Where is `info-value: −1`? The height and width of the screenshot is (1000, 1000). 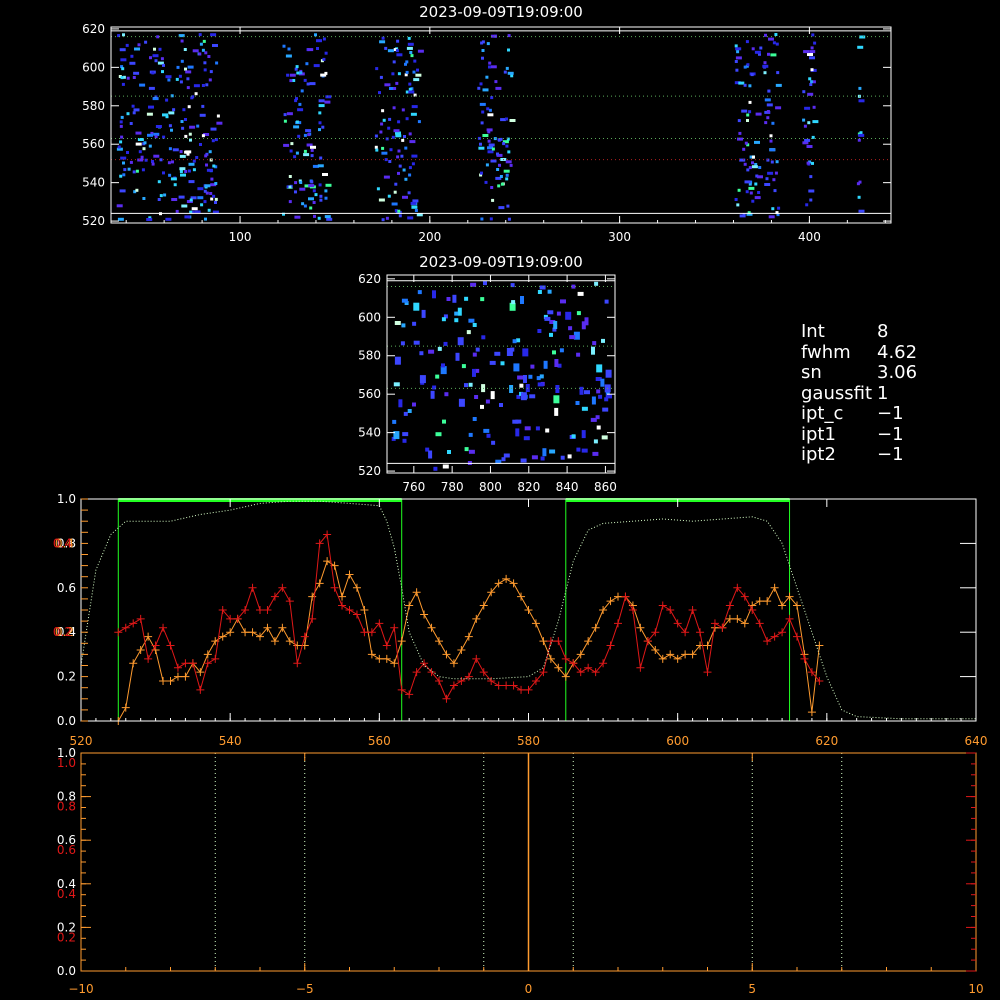
info-value: −1 is located at coordinates (890, 454).